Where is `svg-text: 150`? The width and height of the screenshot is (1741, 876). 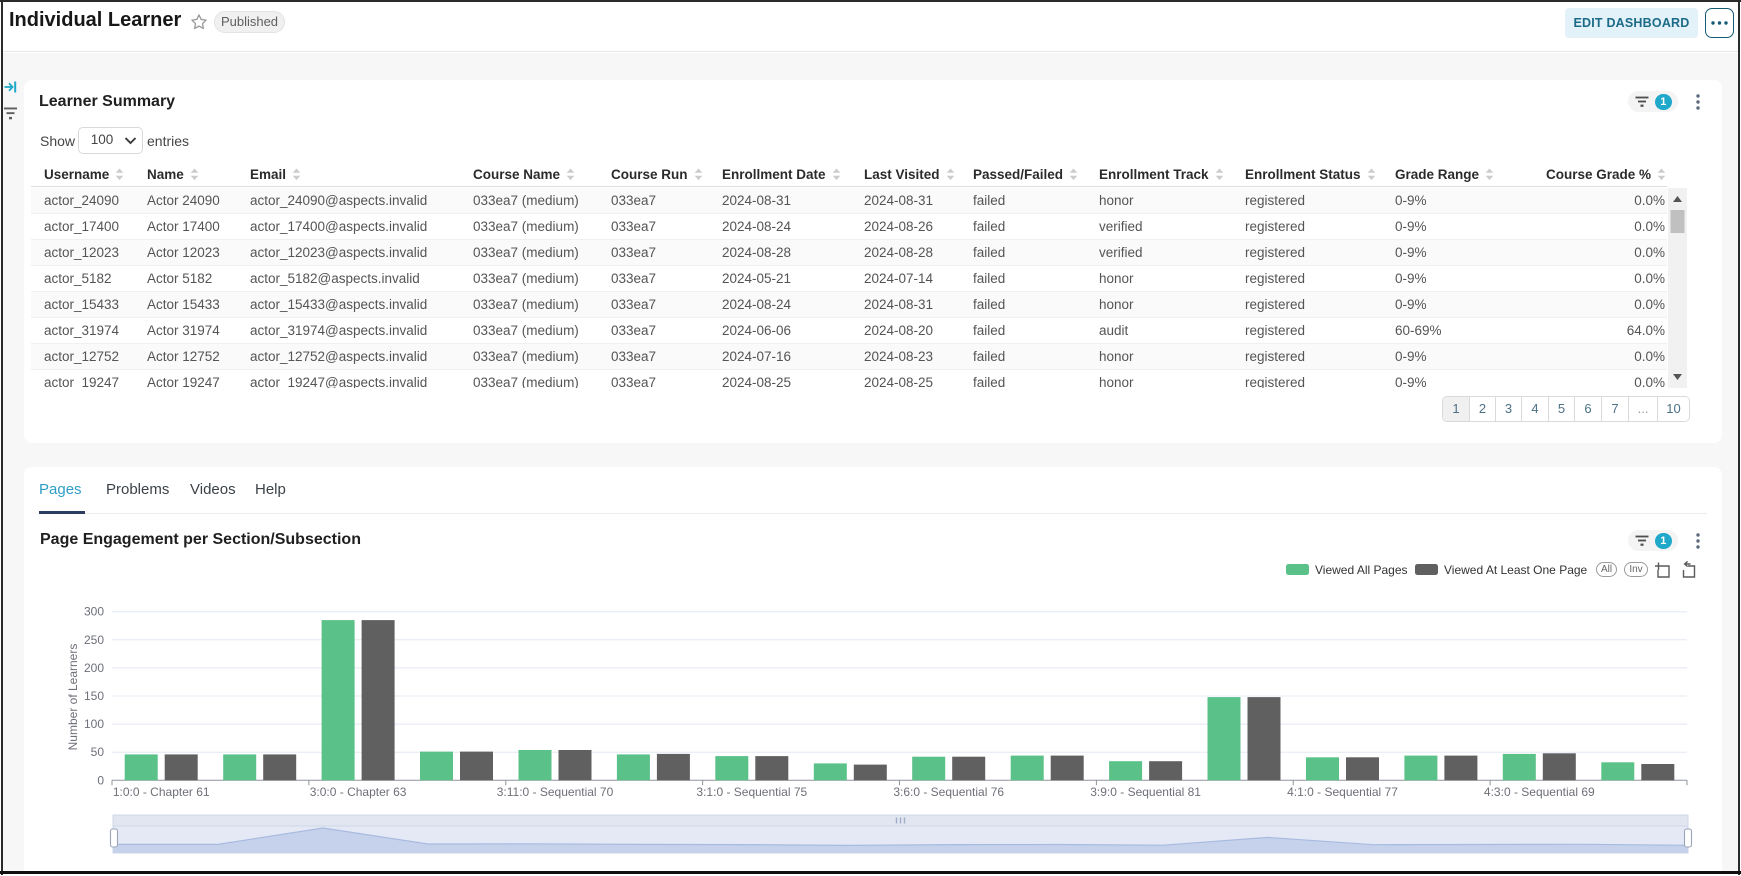
svg-text: 150 is located at coordinates (94, 696).